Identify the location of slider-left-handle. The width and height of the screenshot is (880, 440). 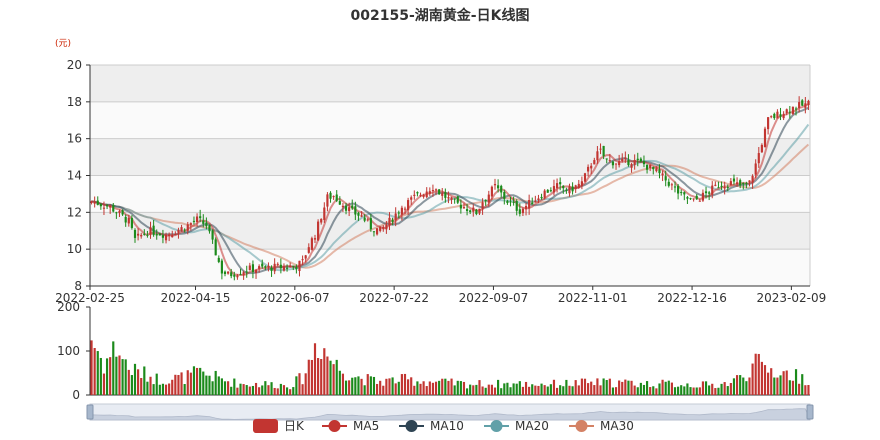
(90, 412).